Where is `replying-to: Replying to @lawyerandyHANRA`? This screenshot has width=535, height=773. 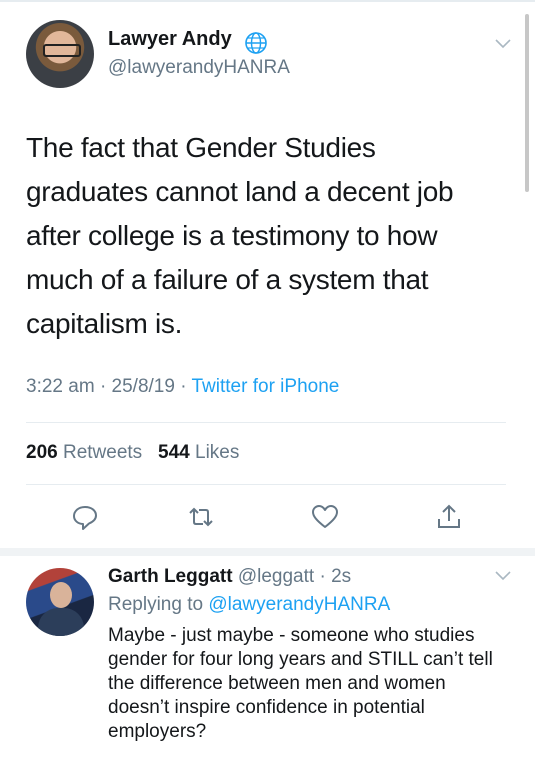
replying-to: Replying to @lawyerandyHANRA is located at coordinates (249, 605).